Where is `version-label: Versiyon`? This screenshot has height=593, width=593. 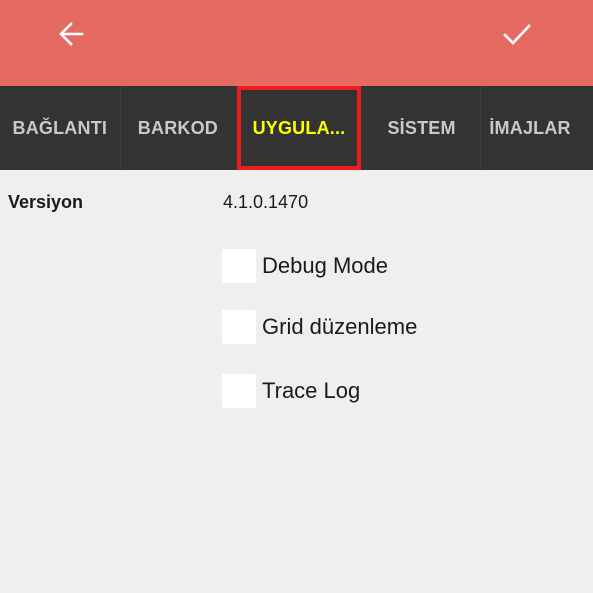 version-label: Versiyon is located at coordinates (46, 202).